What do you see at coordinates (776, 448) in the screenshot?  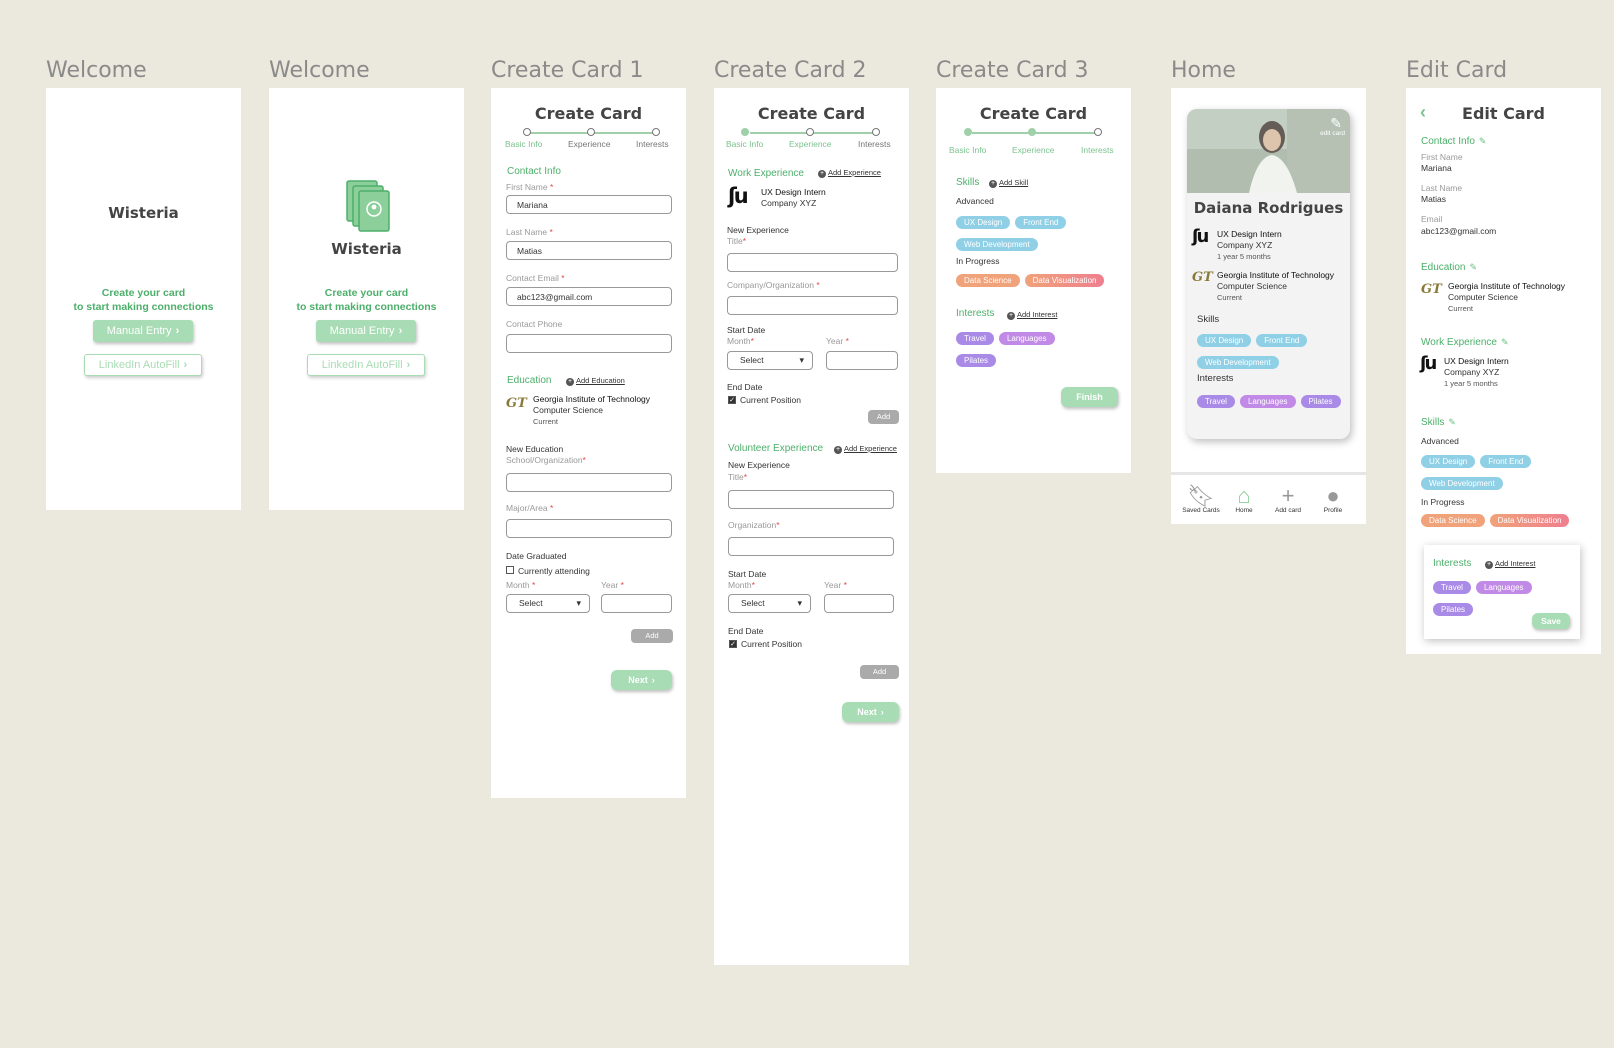 I see `section-volunteer-experience: Volunteer Experience` at bounding box center [776, 448].